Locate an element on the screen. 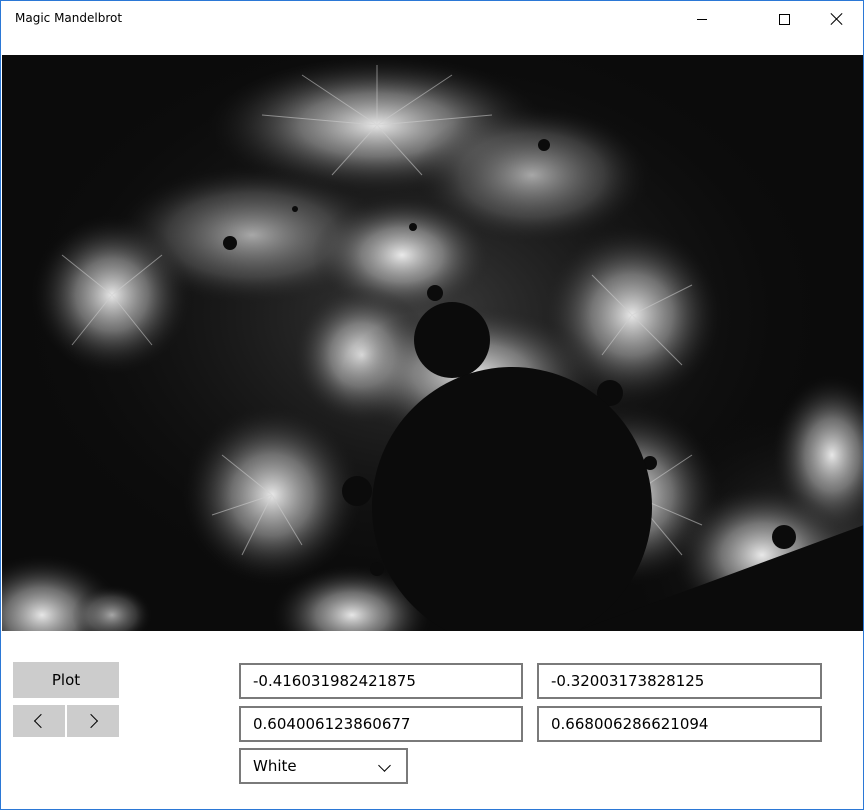  color-dropdown: White is located at coordinates (323, 766).